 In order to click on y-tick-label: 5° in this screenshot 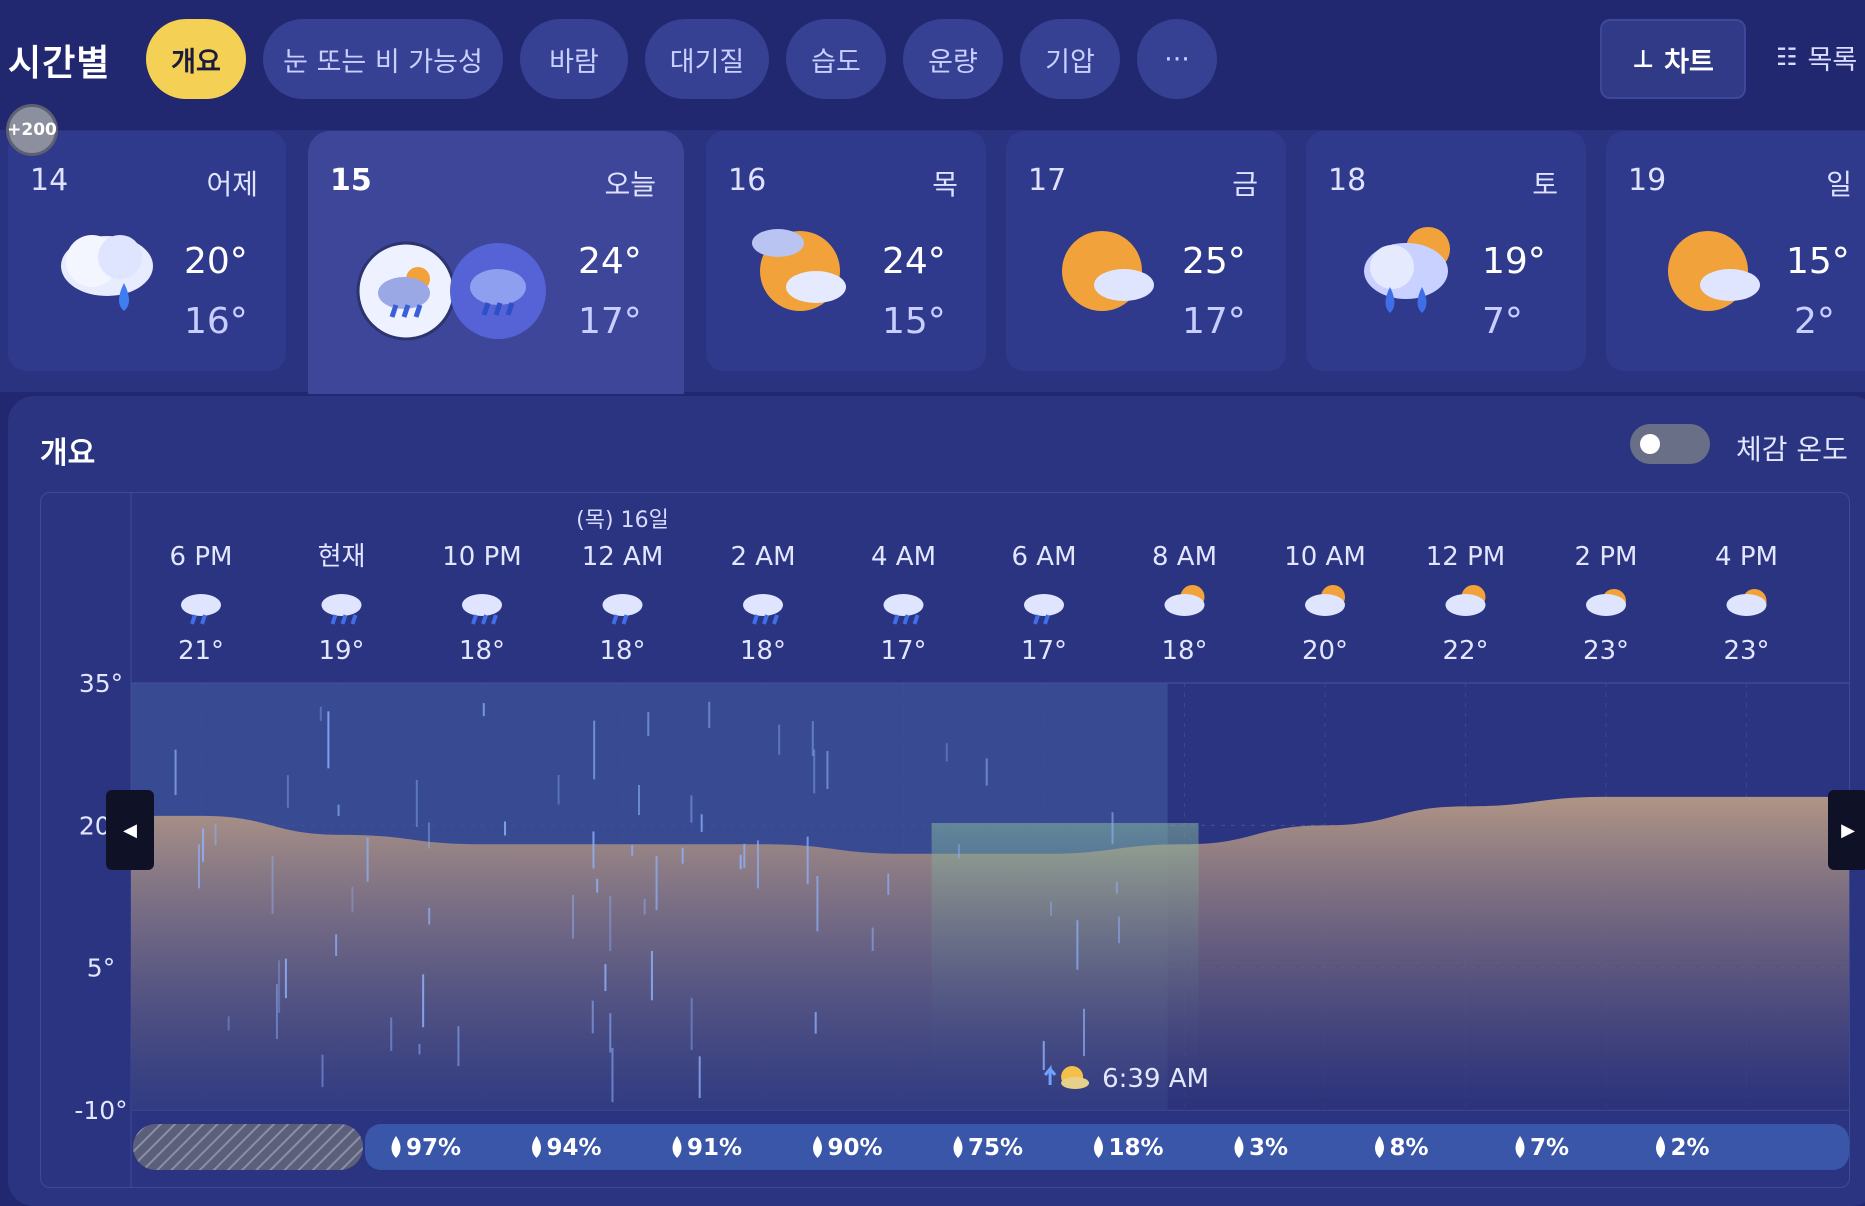, I will do `click(101, 968)`.